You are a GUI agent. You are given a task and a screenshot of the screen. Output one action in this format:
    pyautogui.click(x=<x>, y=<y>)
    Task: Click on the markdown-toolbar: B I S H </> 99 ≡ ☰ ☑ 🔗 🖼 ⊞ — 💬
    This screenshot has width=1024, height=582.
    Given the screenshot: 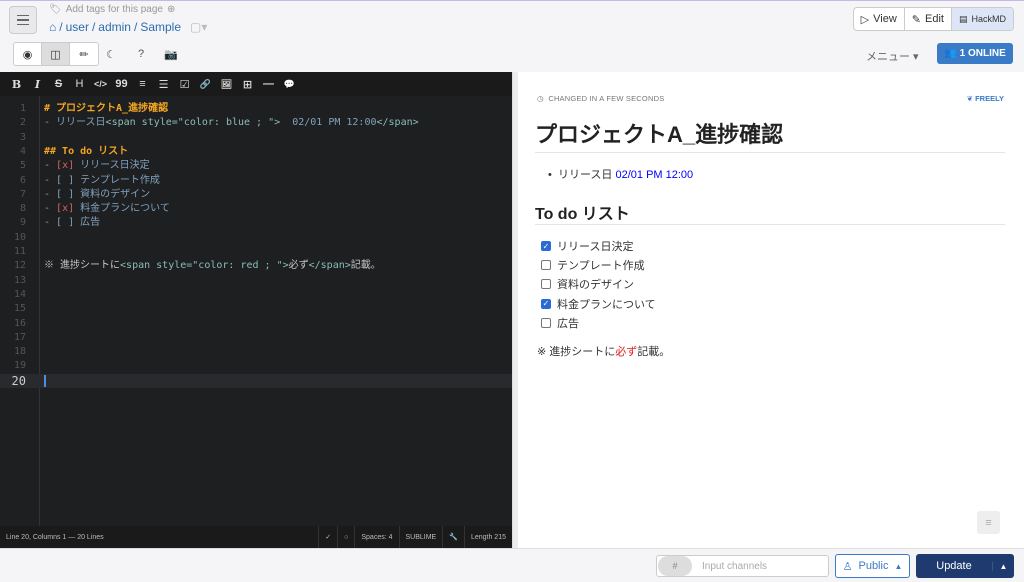 What is the action you would take?
    pyautogui.click(x=256, y=84)
    